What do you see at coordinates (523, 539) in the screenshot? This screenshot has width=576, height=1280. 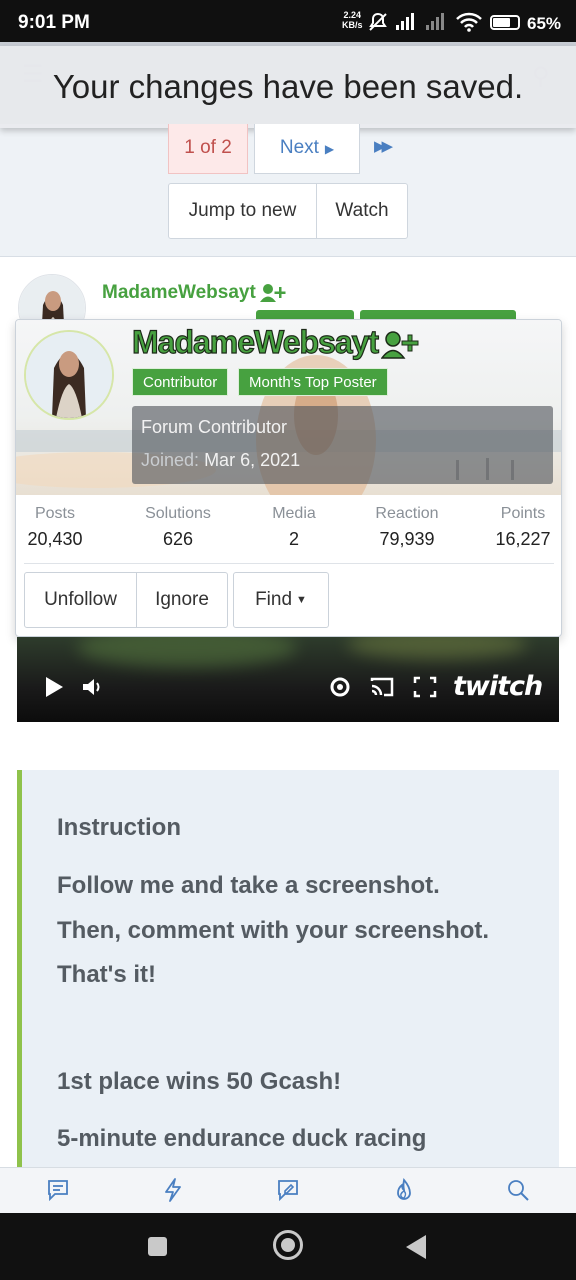 I see `stat-value: 16,227` at bounding box center [523, 539].